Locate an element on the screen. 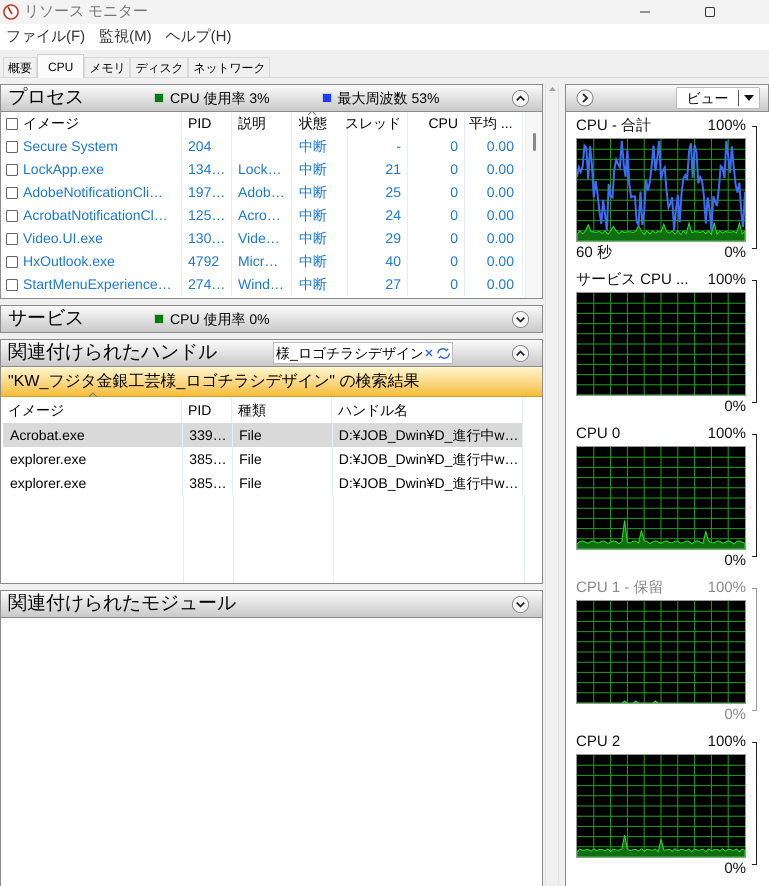  tab: ネットワーク is located at coordinates (229, 67).